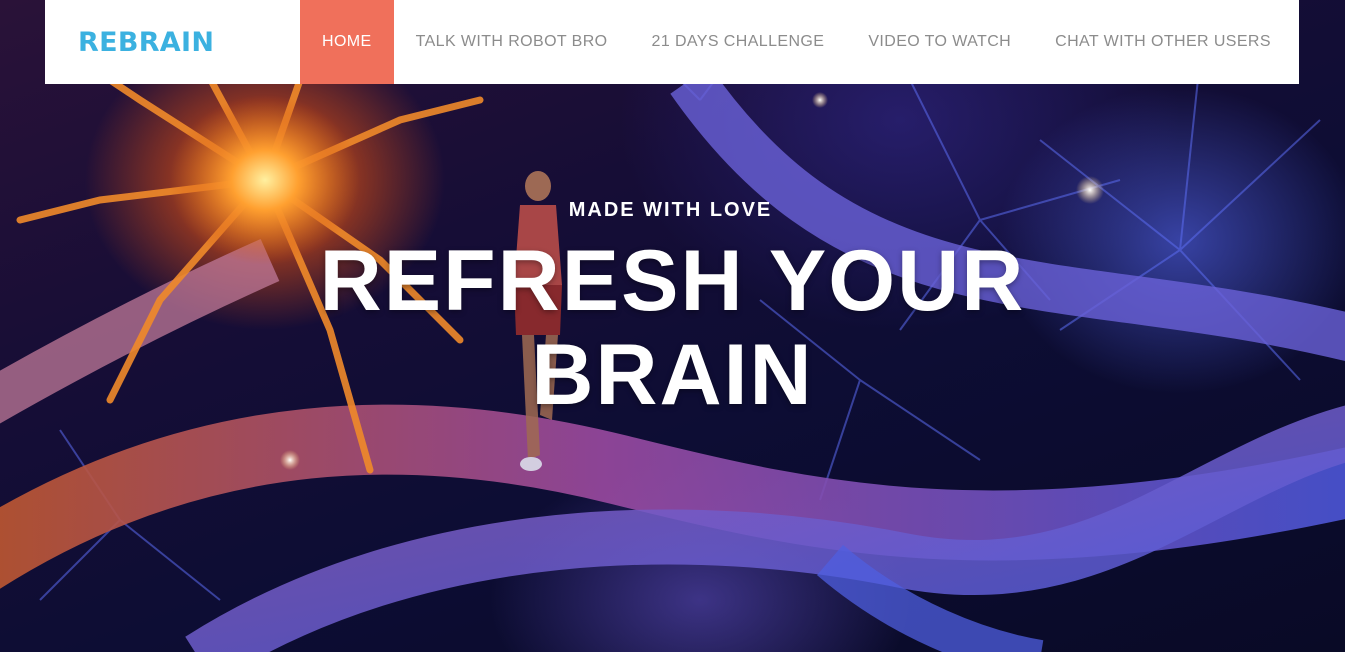 This screenshot has height=652, width=1345. Describe the element at coordinates (347, 42) in the screenshot. I see `nav-item-home: HOME` at that location.